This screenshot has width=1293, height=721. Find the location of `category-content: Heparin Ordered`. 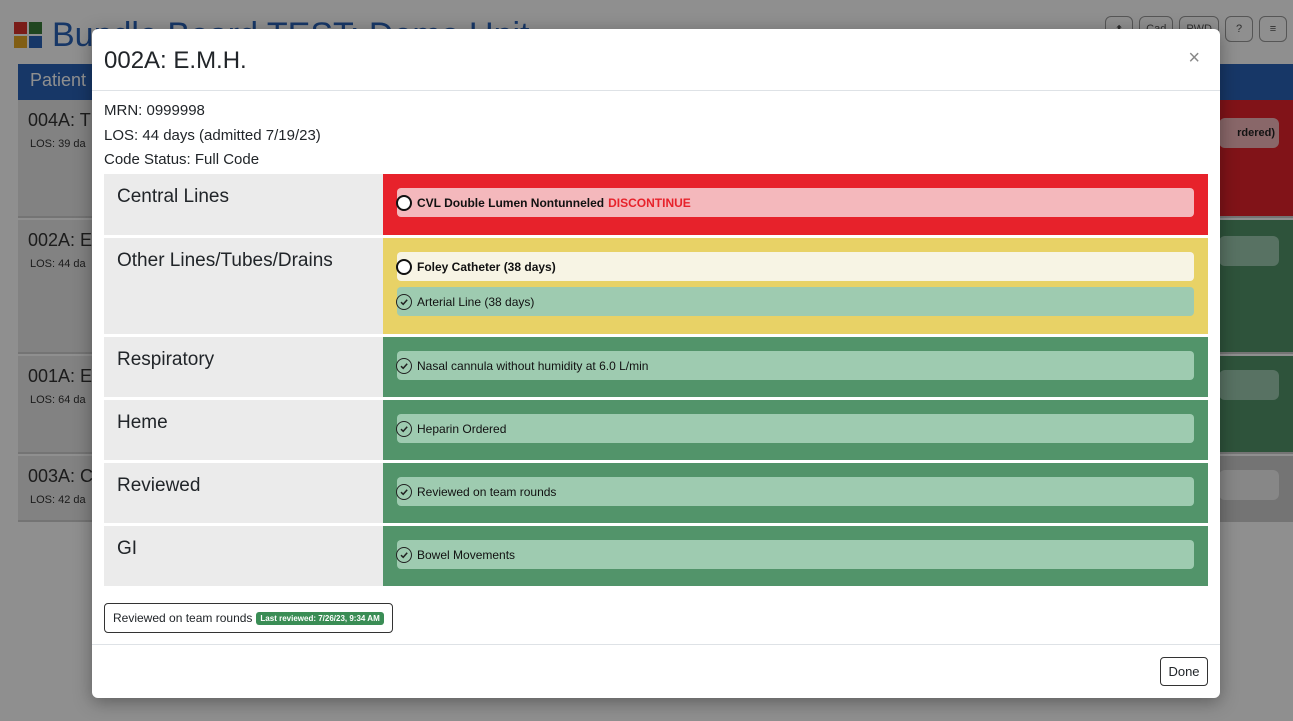

category-content: Heparin Ordered is located at coordinates (795, 430).